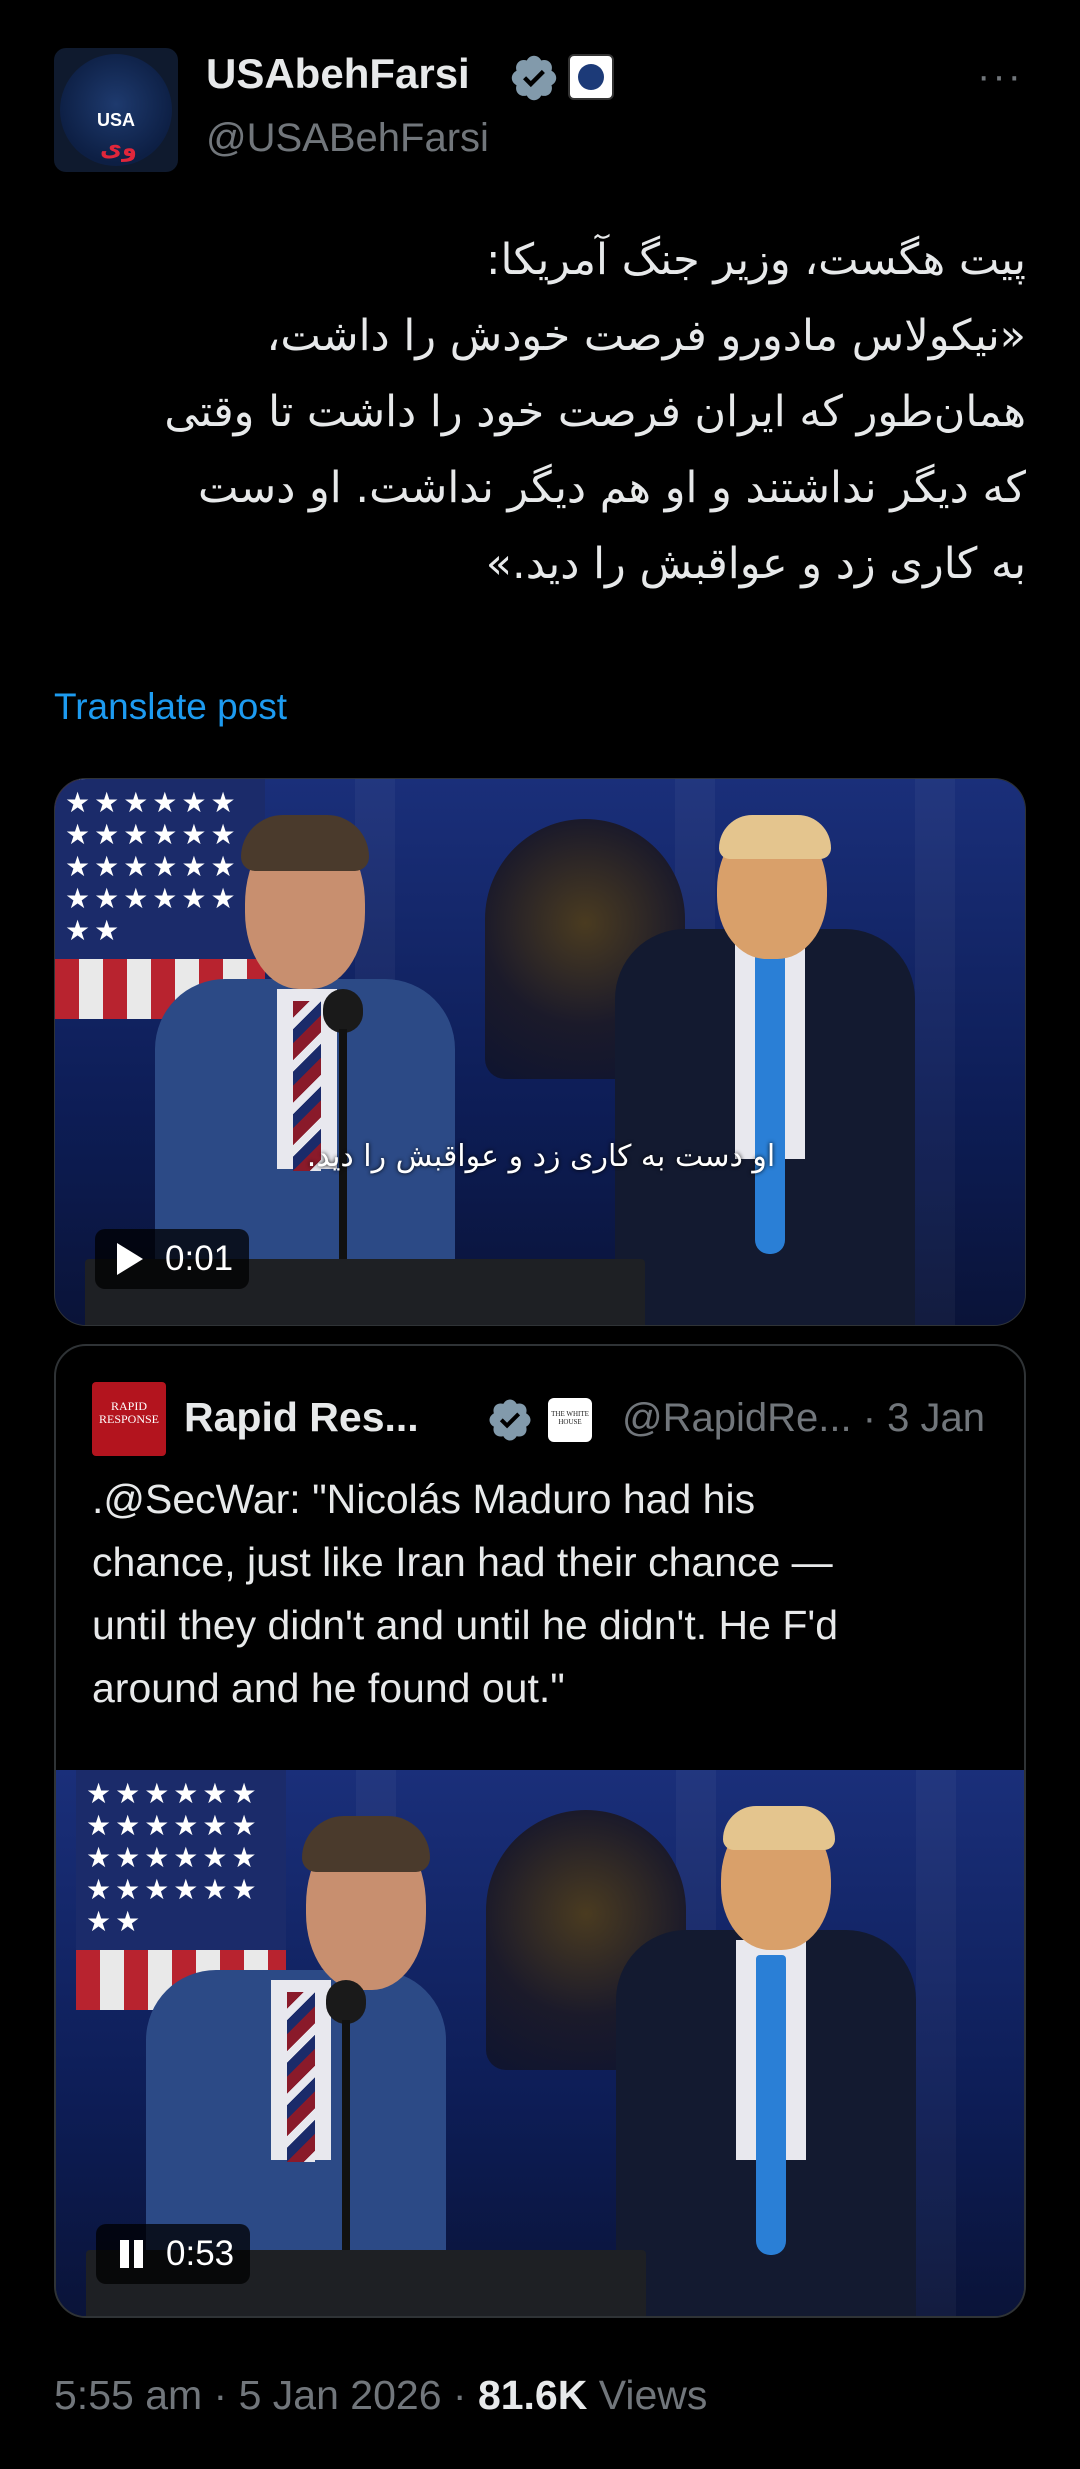  What do you see at coordinates (647, 2395) in the screenshot?
I see `views-label: Views` at bounding box center [647, 2395].